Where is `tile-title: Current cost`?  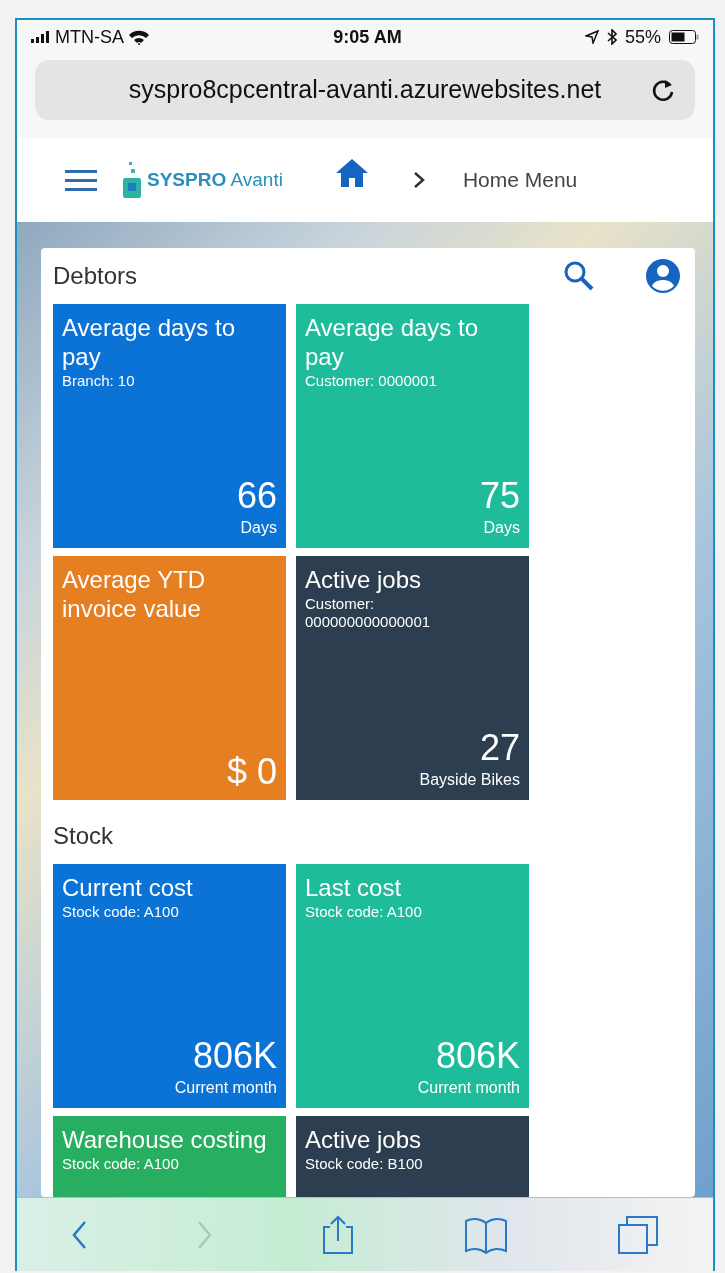
tile-title: Current cost is located at coordinates (128, 888).